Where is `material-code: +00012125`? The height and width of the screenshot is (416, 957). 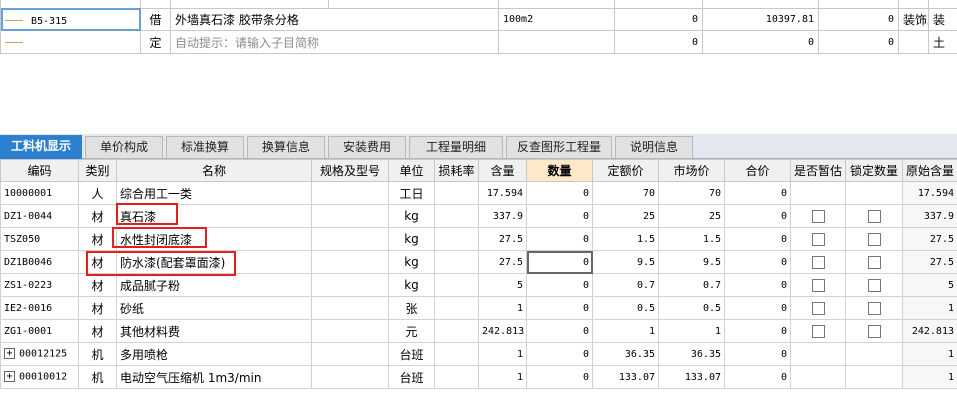 material-code: +00012125 is located at coordinates (39, 354).